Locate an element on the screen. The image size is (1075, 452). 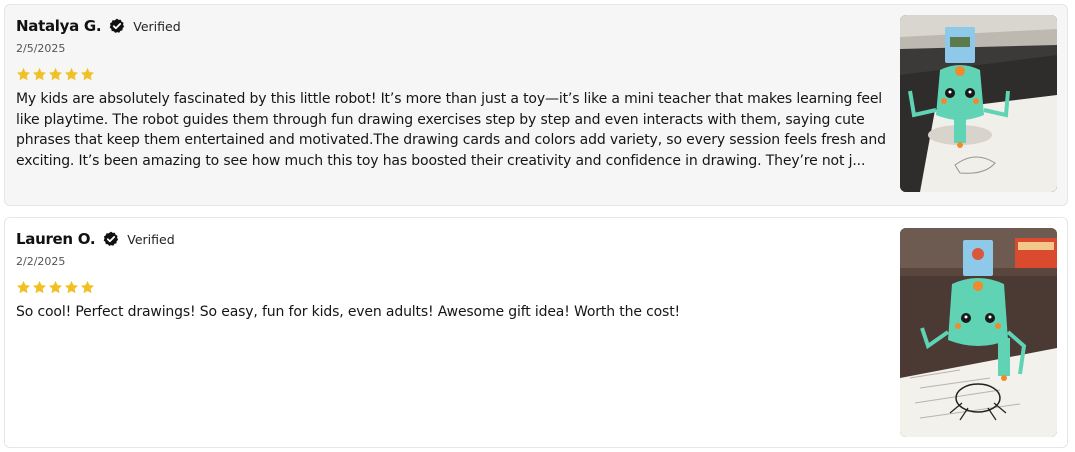
reviewer-row: Lauren O. Verified is located at coordinates (451, 239).